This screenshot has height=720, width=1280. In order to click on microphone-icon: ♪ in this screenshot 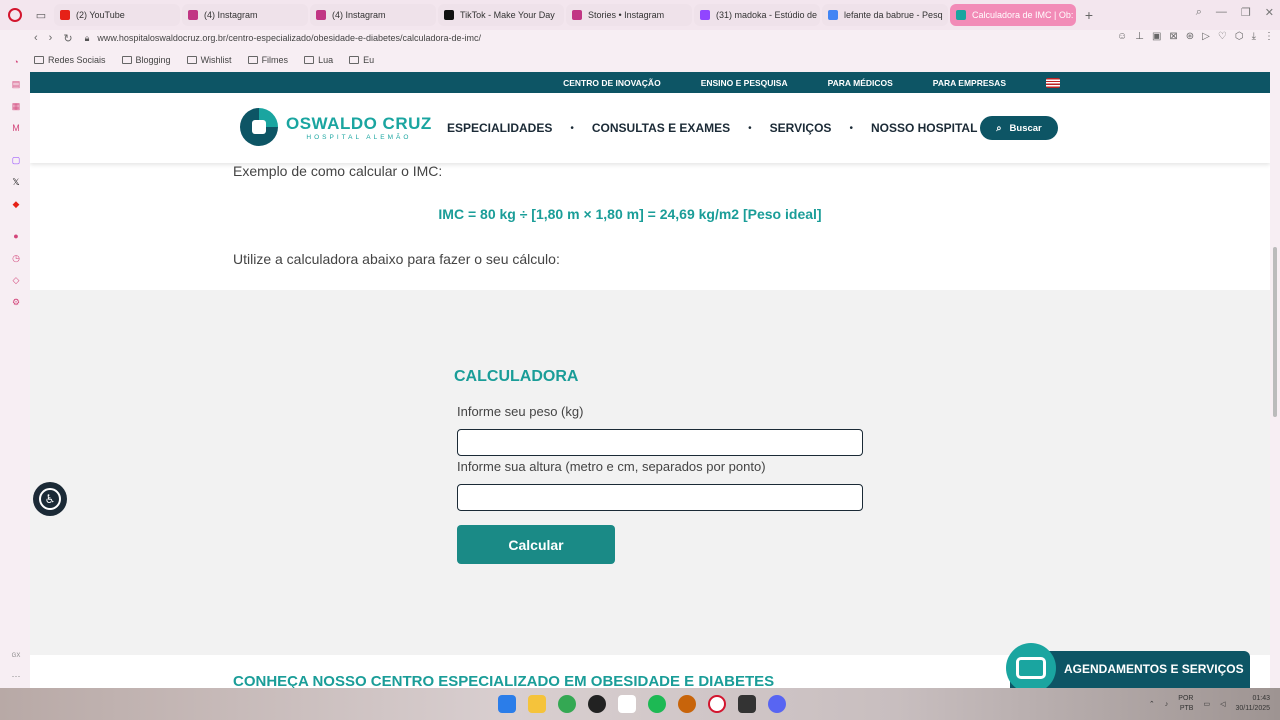, I will do `click(1167, 704)`.